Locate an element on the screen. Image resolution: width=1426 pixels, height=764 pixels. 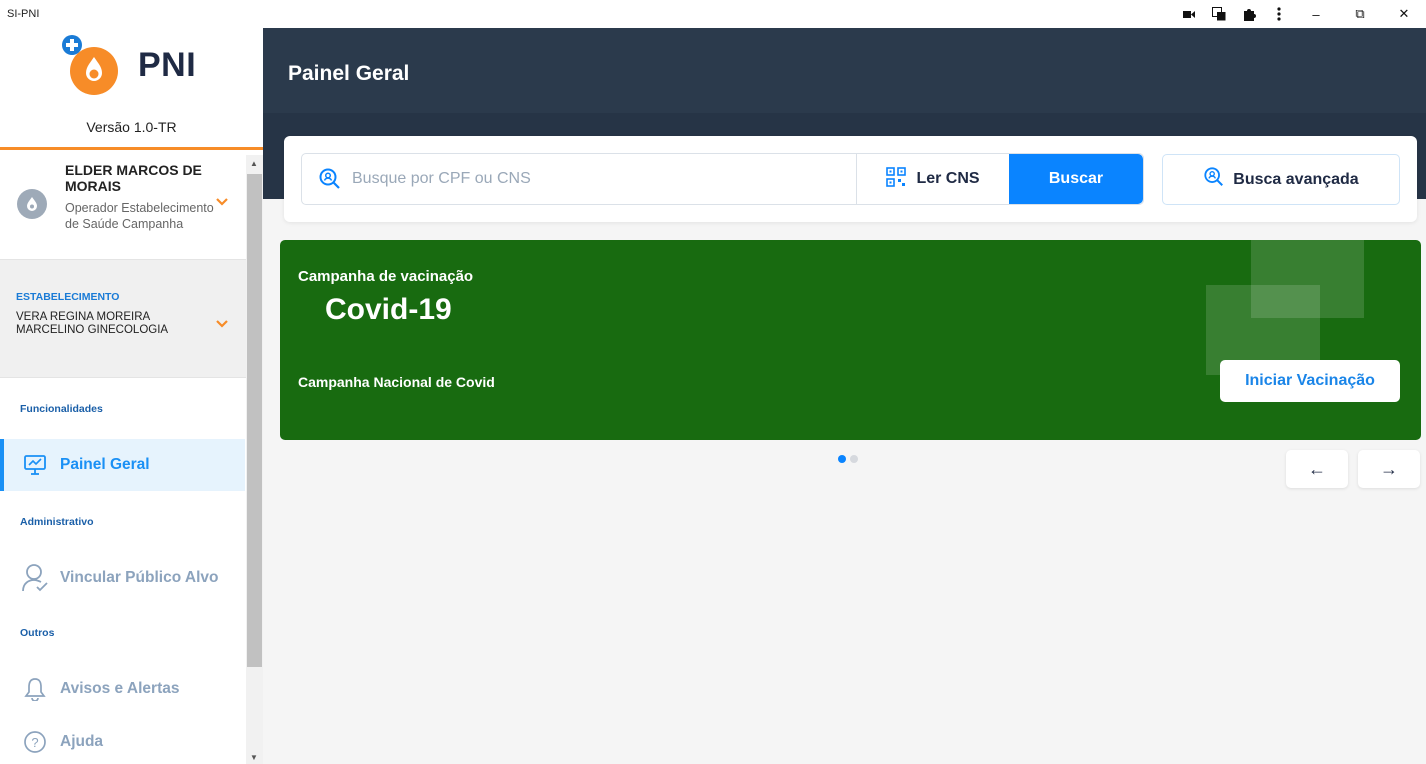
page-header: Painel Geral is located at coordinates (844, 70).